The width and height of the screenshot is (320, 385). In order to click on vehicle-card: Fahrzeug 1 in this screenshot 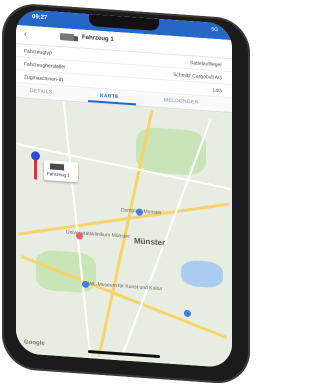, I will do `click(61, 171)`.